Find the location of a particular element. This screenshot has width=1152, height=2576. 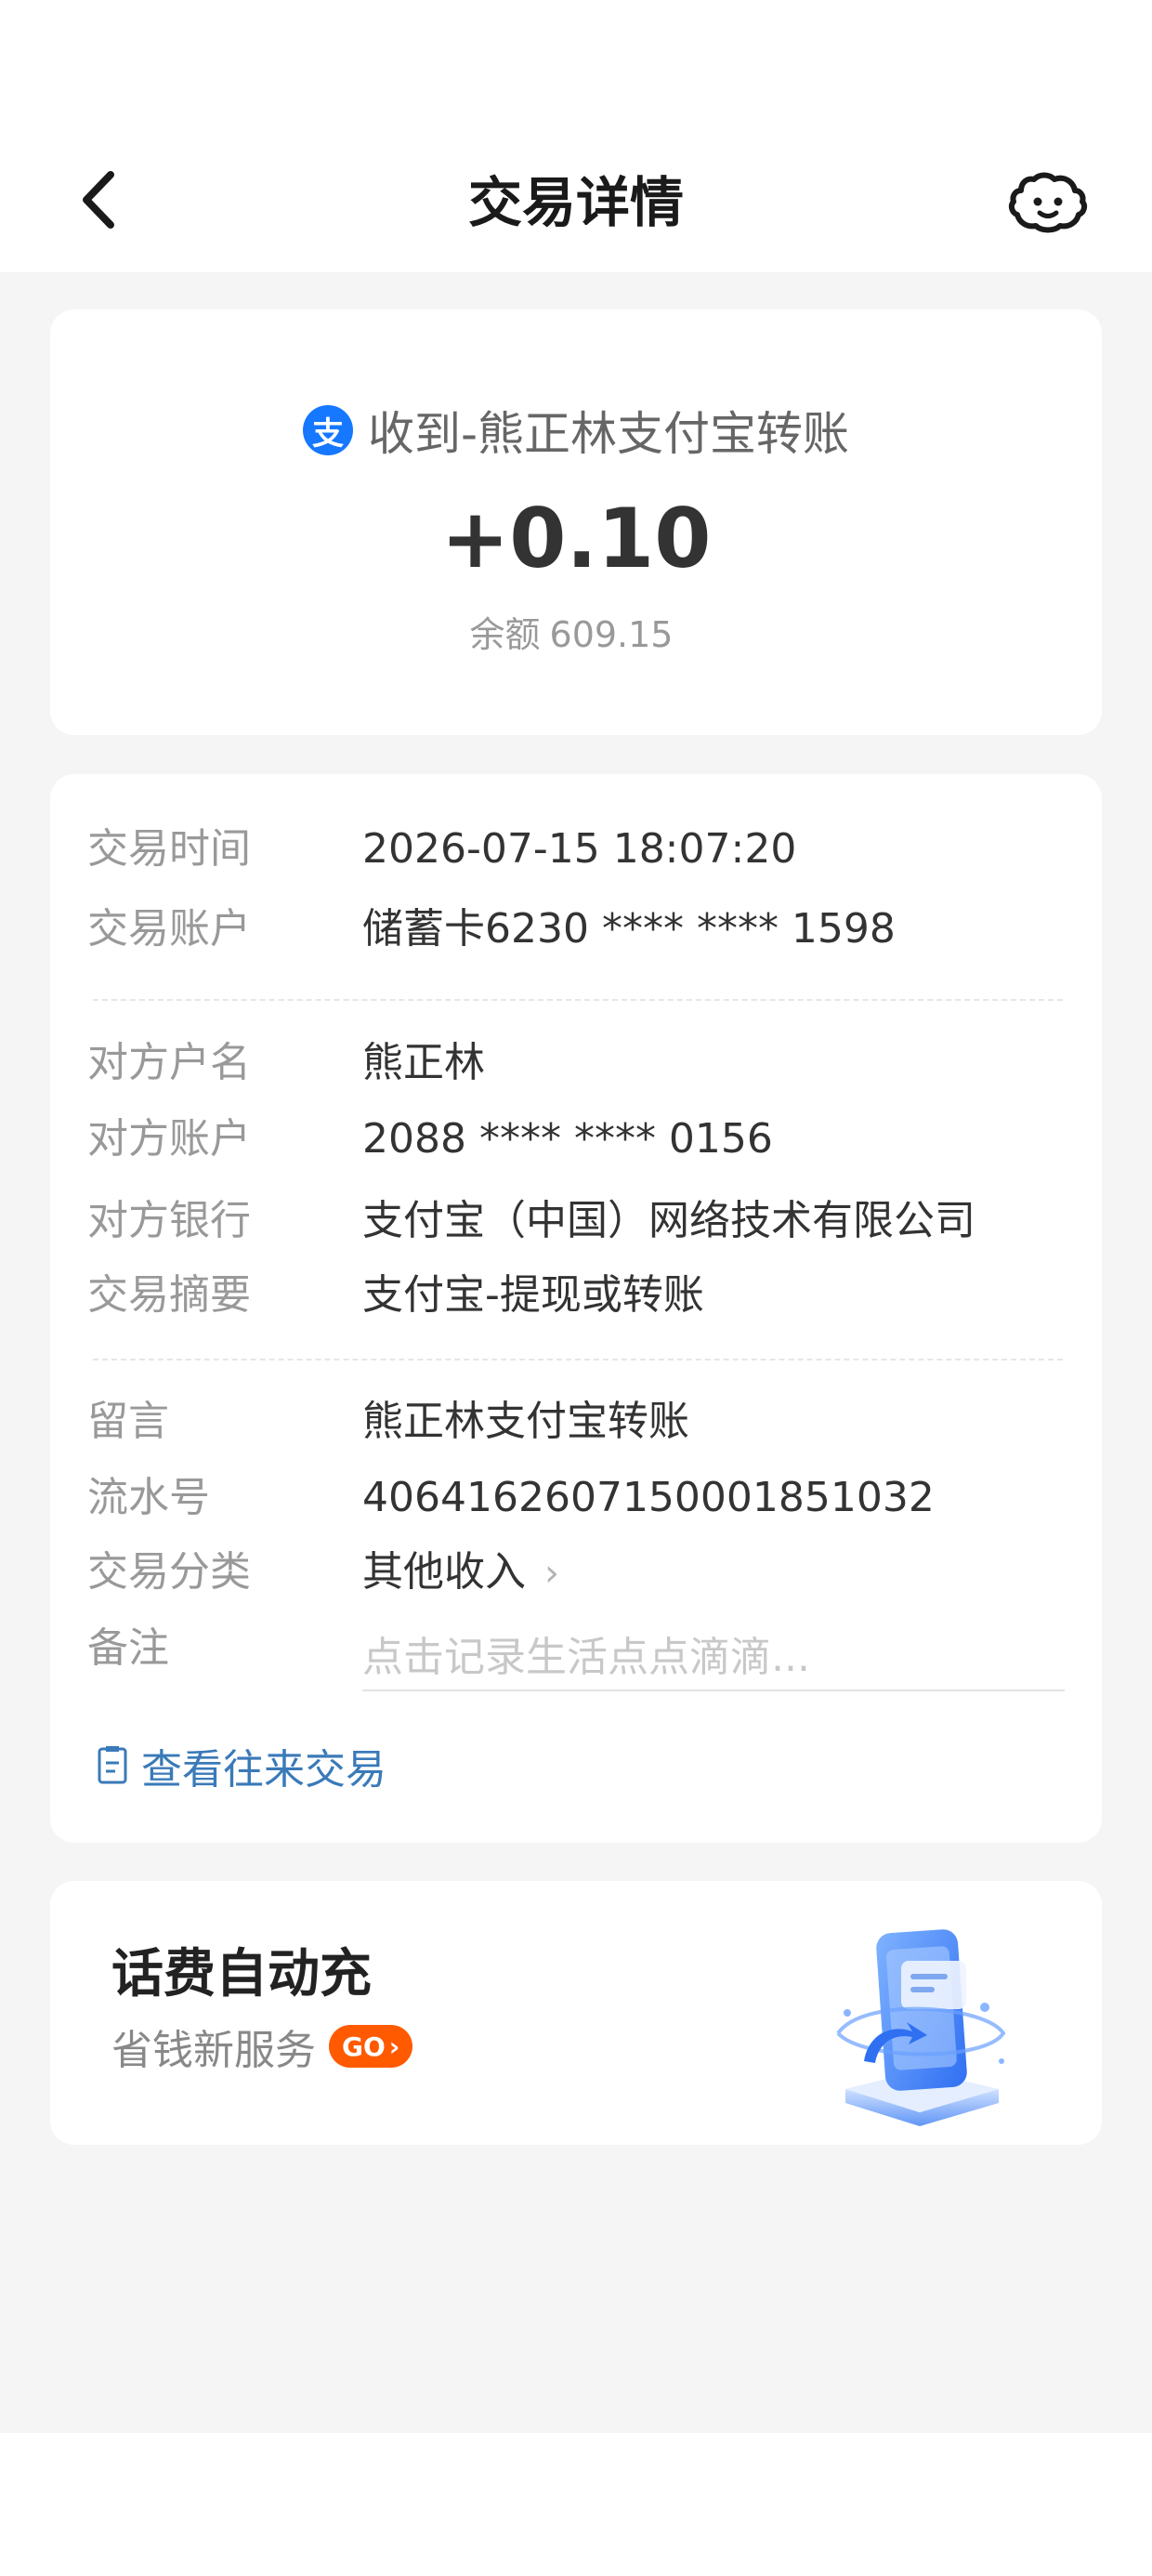

promo-subtitle: 省钱新服务 is located at coordinates (213, 2050).